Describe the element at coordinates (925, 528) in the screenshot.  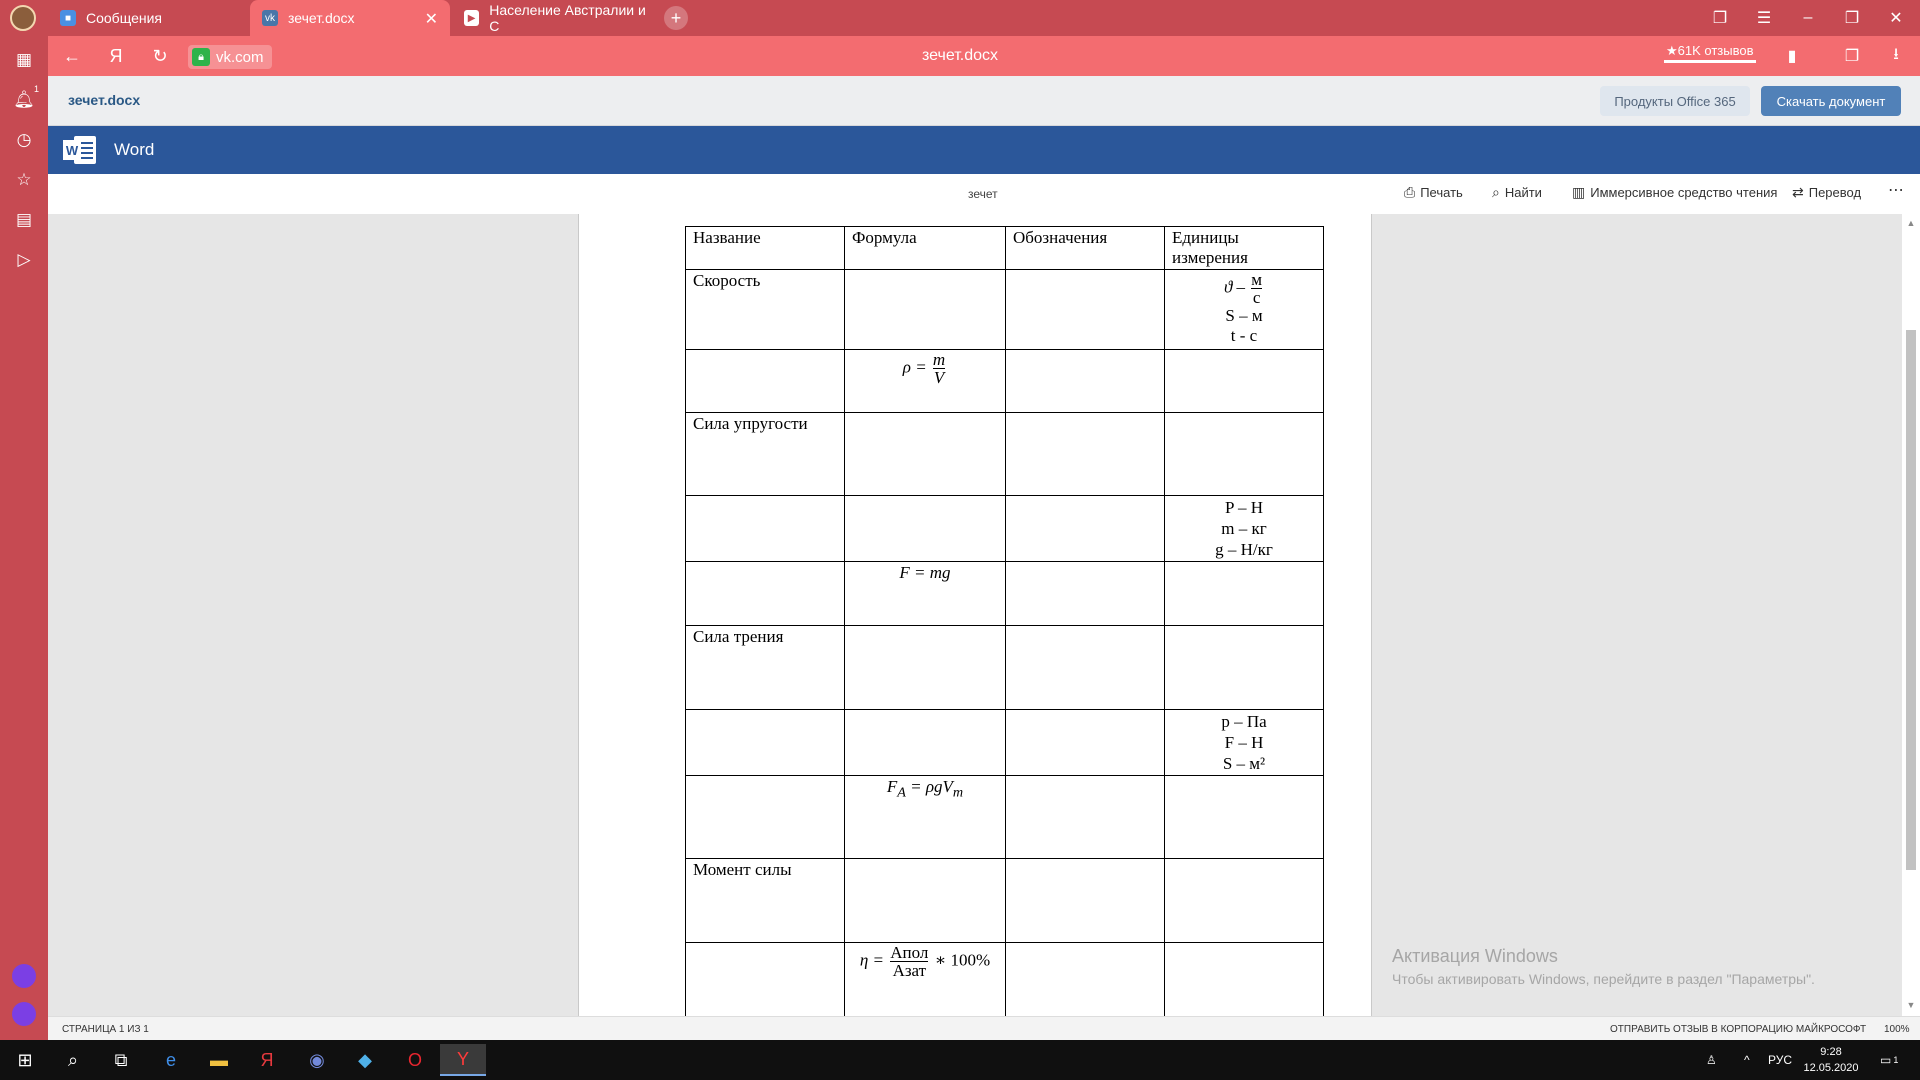
I see `formula-cell` at that location.